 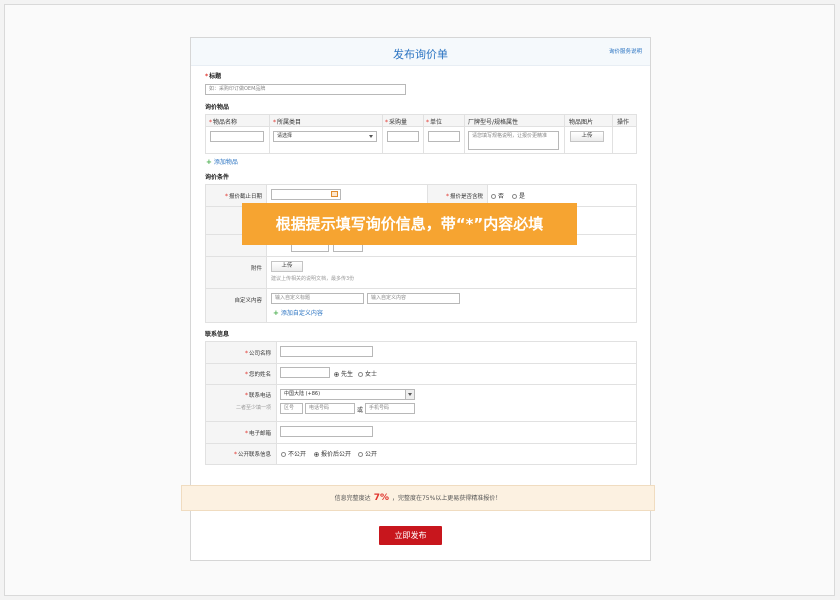 I want to click on help-link: 询价服务说明, so click(x=625, y=51).